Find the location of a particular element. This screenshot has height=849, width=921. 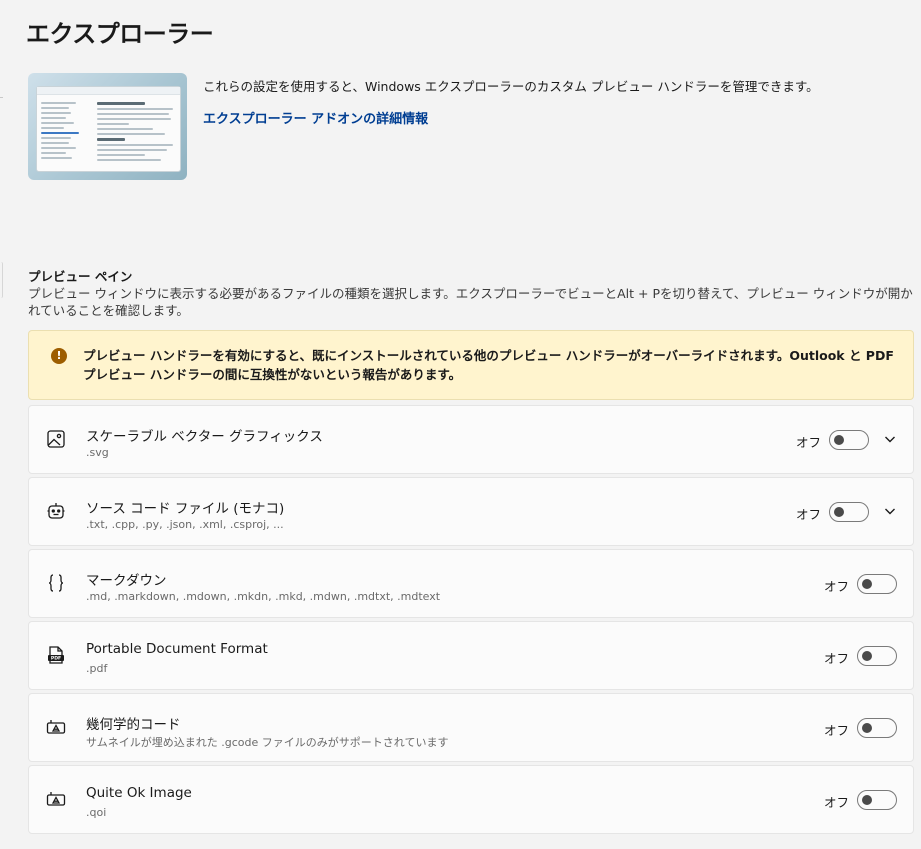

qoi-toggle is located at coordinates (877, 800).